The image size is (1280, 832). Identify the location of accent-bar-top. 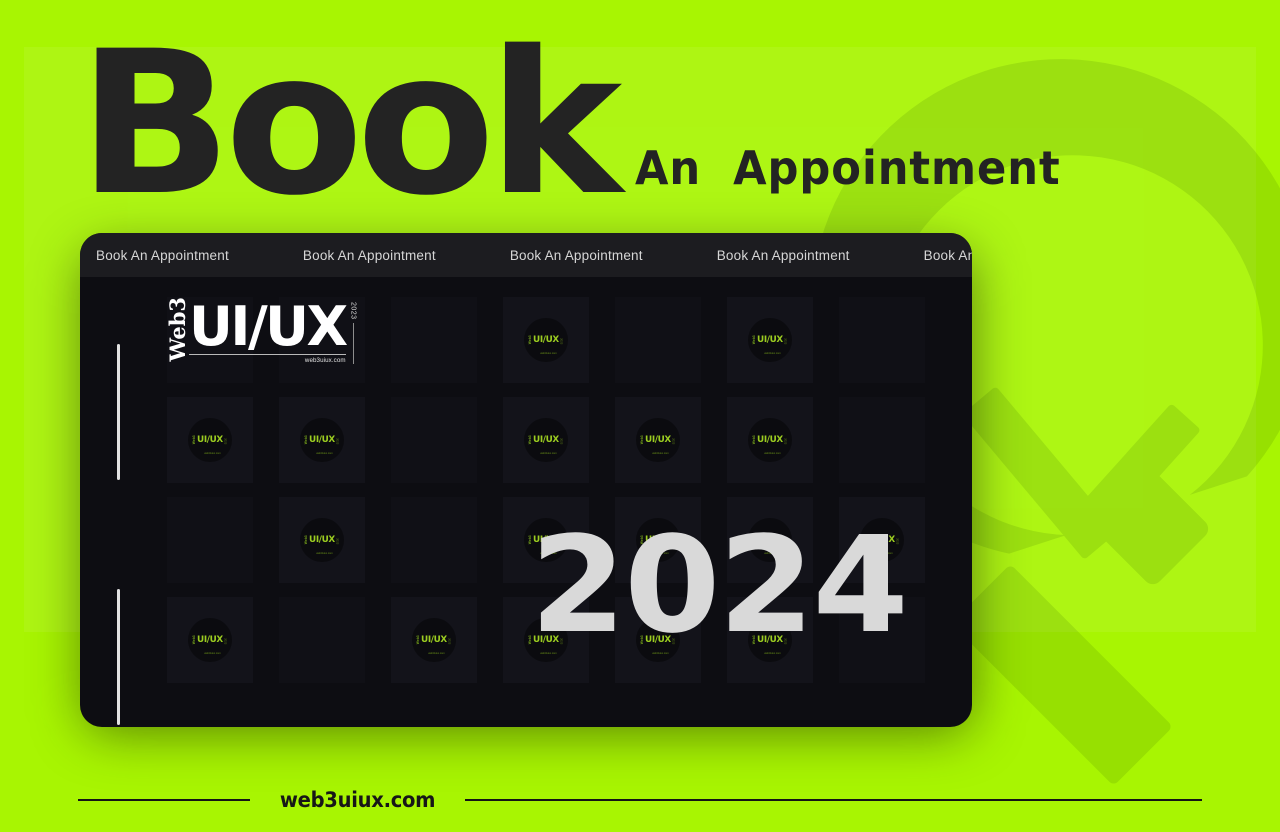
(118, 412).